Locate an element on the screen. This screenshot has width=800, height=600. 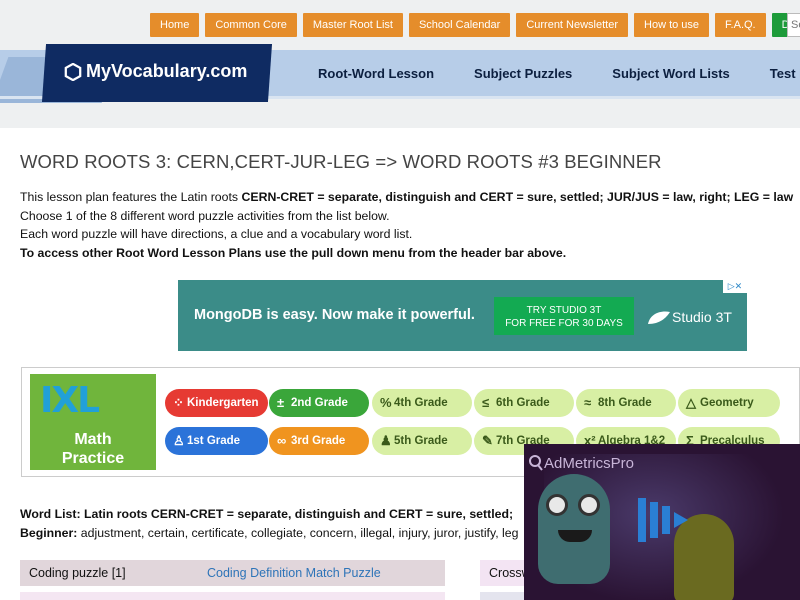
grade-label: 5th Grade is located at coordinates (421, 441).